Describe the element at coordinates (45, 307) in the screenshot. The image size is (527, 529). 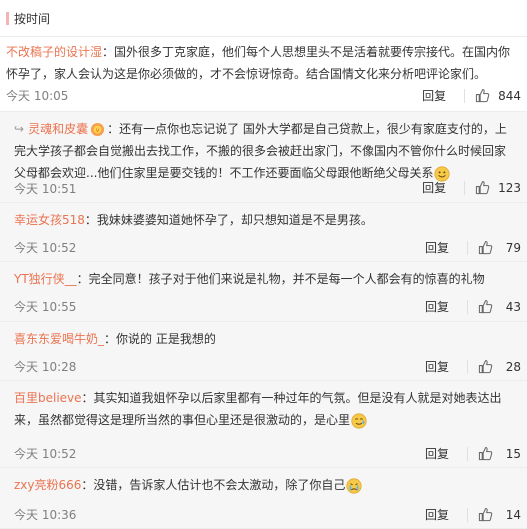
I see `reply-time: 今天 10:55` at that location.